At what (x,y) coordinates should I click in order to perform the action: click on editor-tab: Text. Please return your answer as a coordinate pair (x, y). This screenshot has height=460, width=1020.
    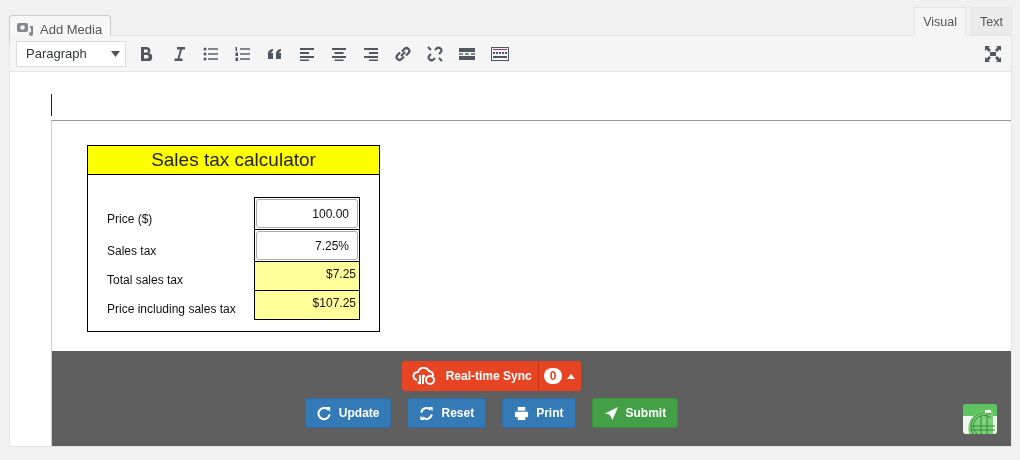
    Looking at the image, I should click on (991, 21).